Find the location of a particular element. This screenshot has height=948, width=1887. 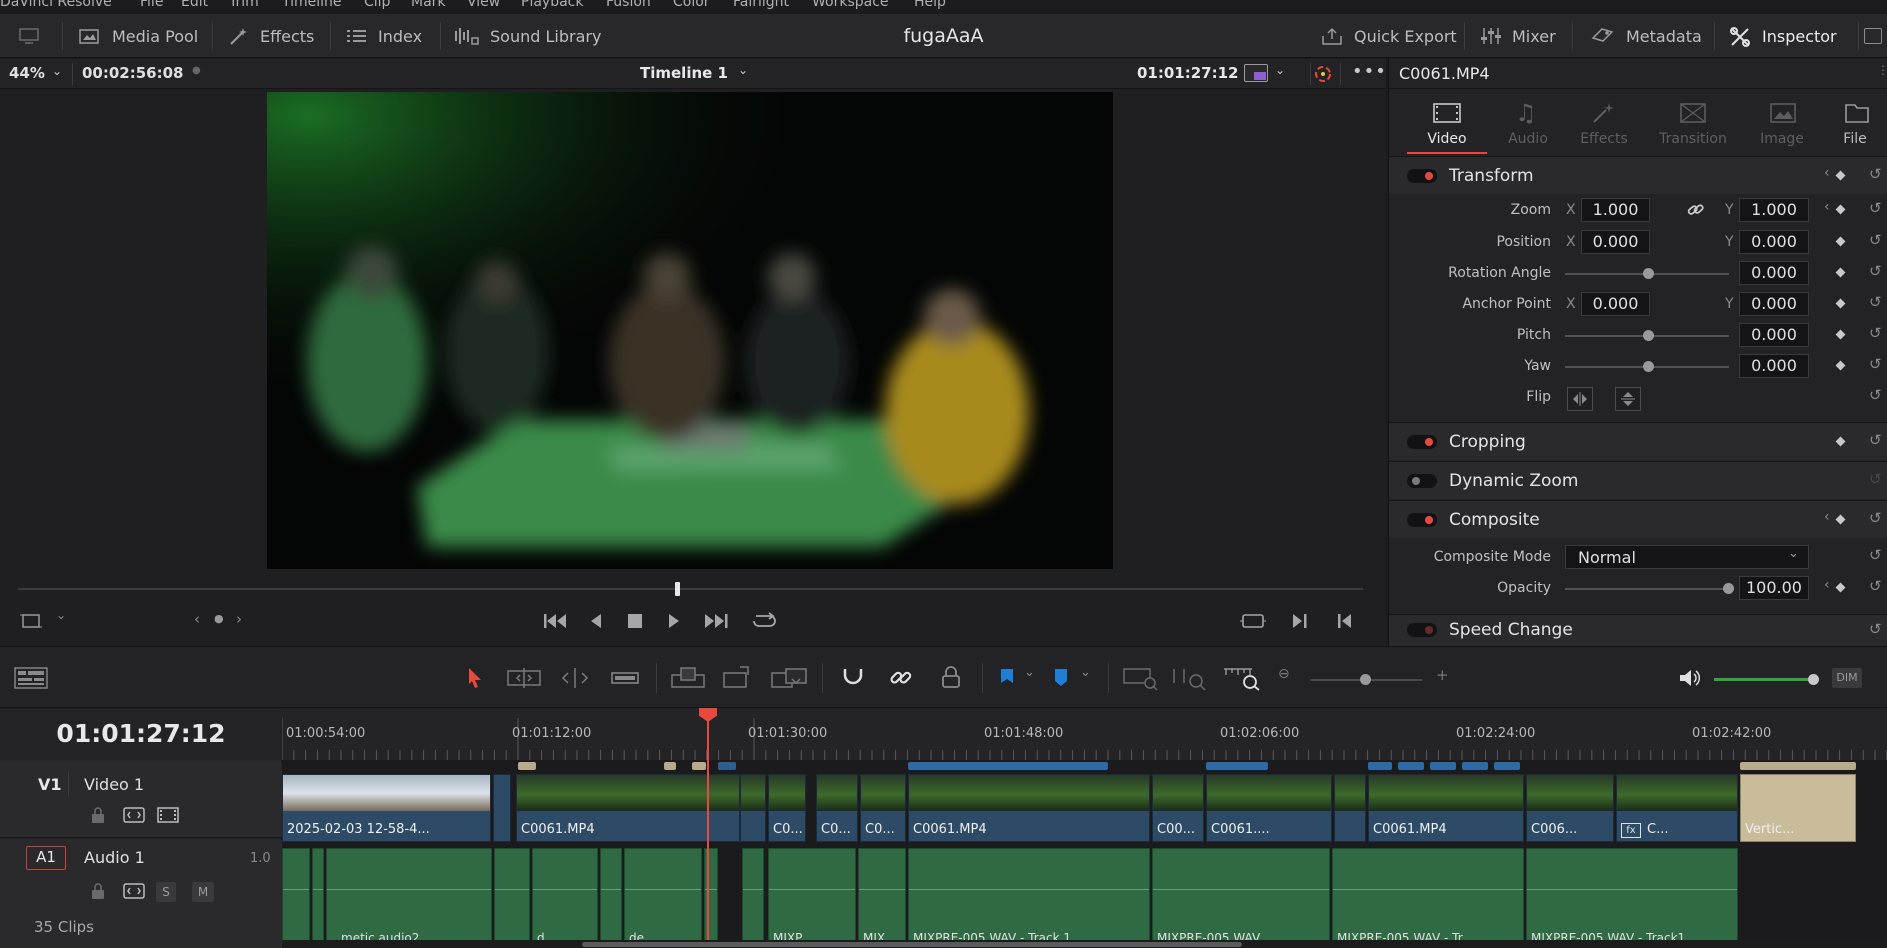

speed-change-section-header: Speed Change ↺ is located at coordinates (1638, 630).